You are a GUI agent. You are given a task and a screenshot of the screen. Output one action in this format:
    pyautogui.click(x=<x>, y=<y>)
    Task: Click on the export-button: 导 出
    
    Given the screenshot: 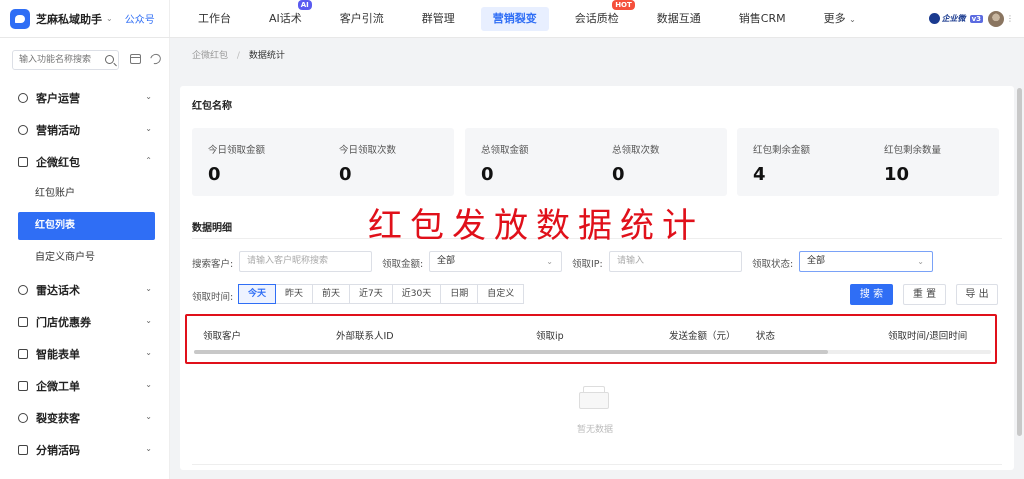 What is the action you would take?
    pyautogui.click(x=977, y=294)
    